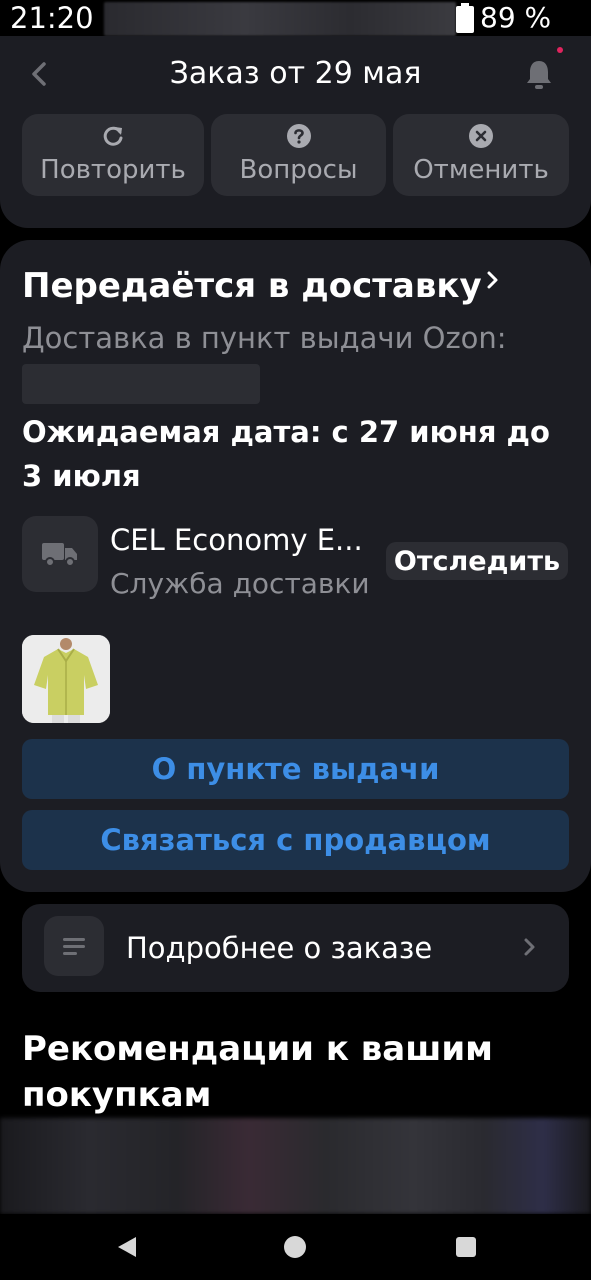 The height and width of the screenshot is (1280, 591). What do you see at coordinates (113, 136) in the screenshot?
I see `refresh-icon` at bounding box center [113, 136].